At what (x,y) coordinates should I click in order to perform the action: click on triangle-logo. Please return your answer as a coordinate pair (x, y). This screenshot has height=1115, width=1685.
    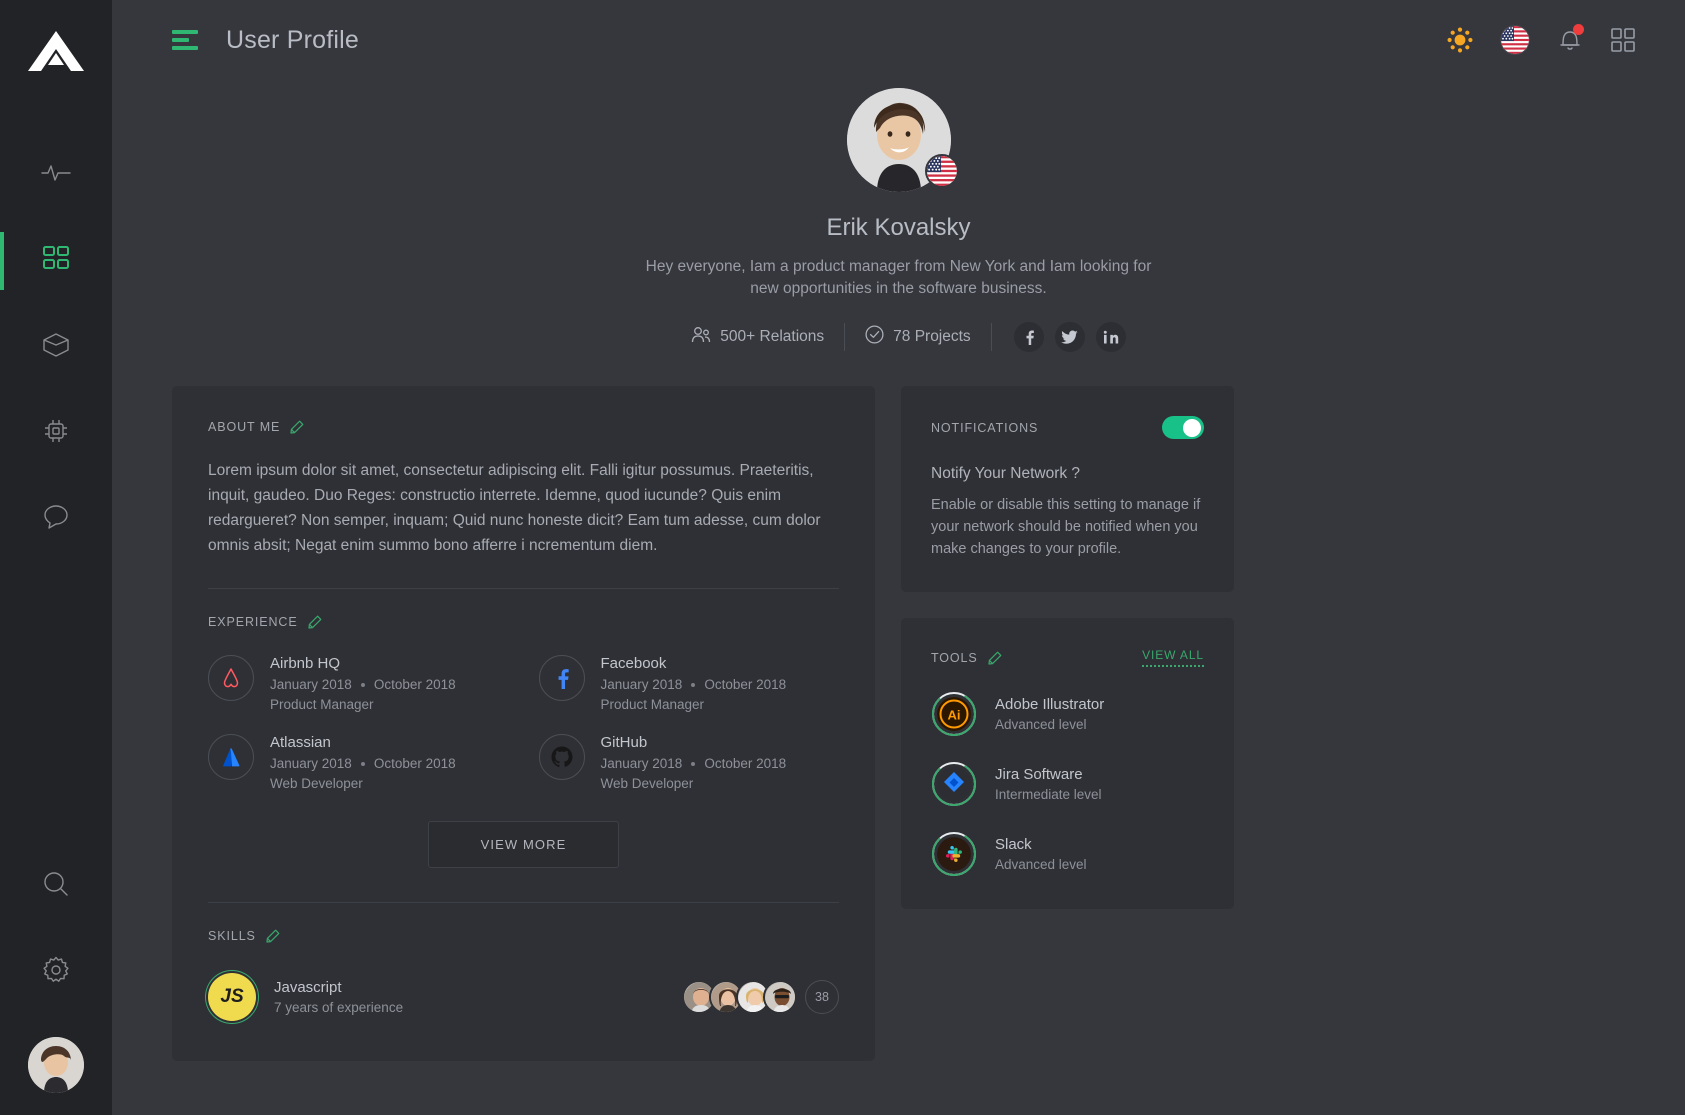
    Looking at the image, I should click on (56, 51).